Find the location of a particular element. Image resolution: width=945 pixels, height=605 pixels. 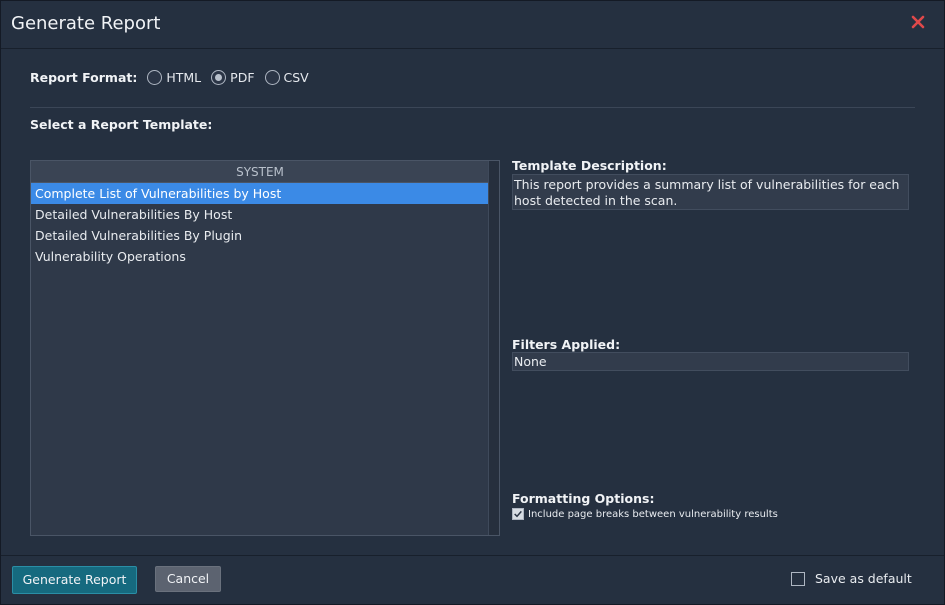

cancel-button: Cancel is located at coordinates (188, 579).